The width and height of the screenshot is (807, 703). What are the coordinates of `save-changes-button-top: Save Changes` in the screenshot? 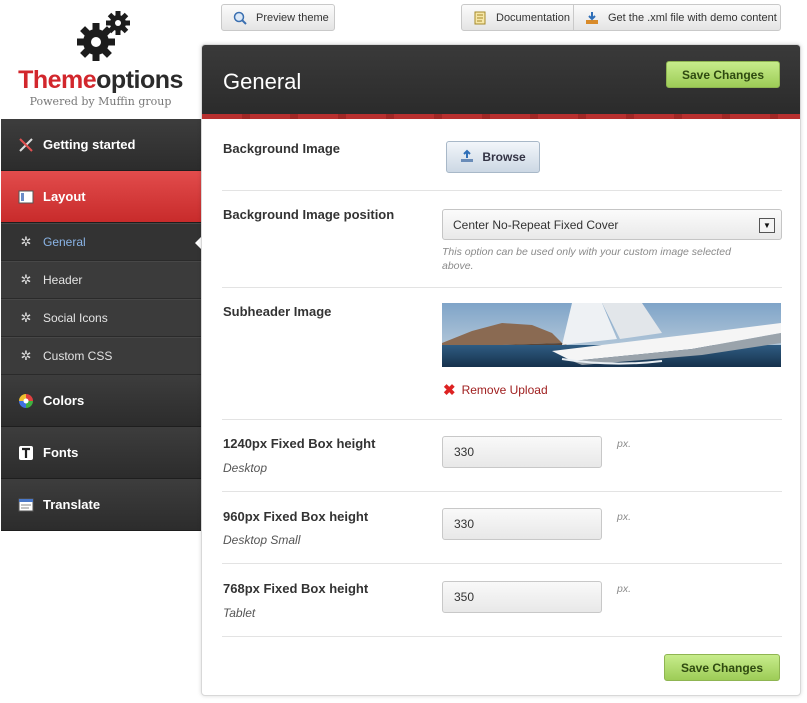 It's located at (723, 74).